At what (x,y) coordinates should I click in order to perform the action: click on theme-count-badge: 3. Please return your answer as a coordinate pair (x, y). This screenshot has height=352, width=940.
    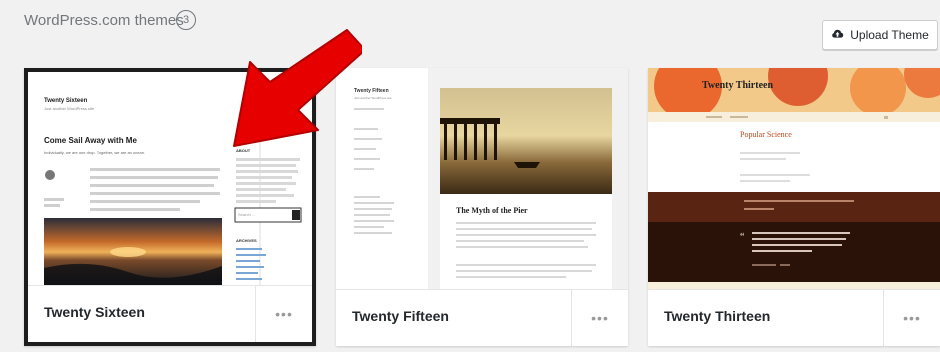
    Looking at the image, I should click on (186, 20).